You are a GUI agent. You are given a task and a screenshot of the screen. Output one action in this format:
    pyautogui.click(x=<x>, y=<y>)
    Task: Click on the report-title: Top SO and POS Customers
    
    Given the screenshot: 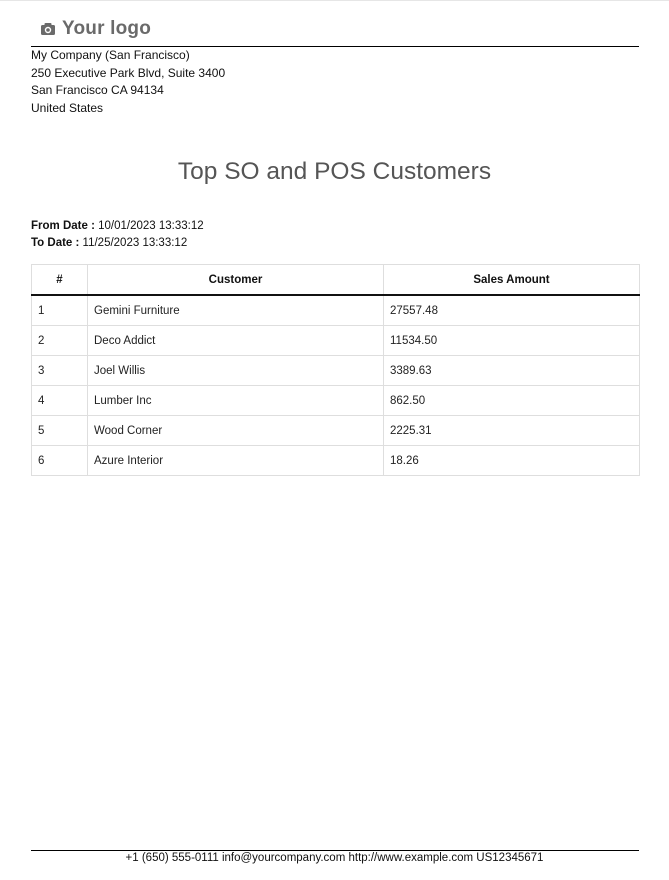 What is the action you would take?
    pyautogui.click(x=334, y=171)
    